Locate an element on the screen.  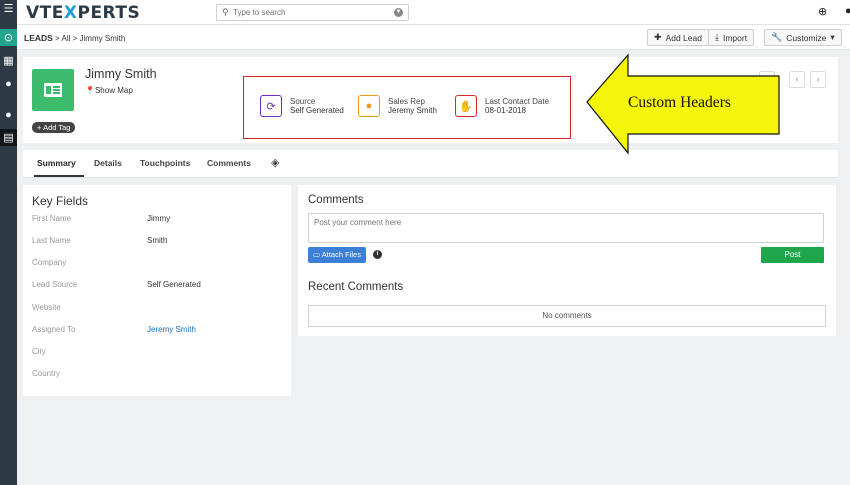
person-icon: ● is located at coordinates (8, 114).